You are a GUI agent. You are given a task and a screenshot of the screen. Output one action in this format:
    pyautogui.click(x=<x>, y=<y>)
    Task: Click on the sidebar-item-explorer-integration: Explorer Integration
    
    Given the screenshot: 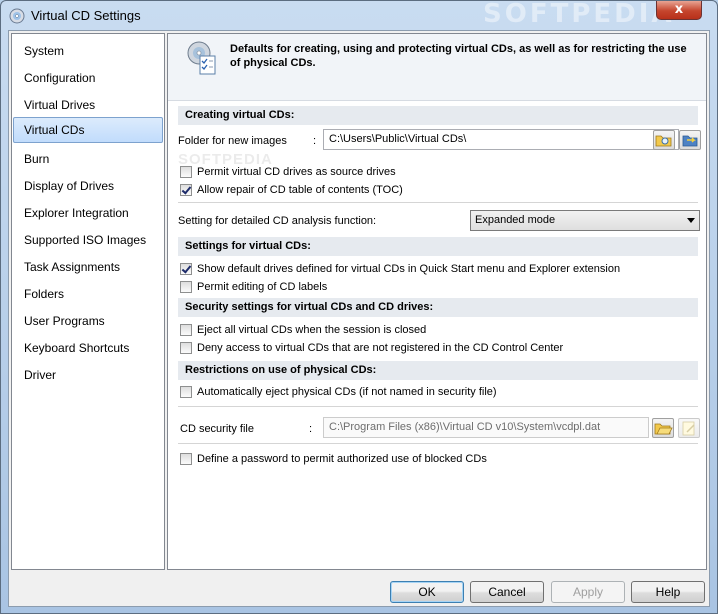 What is the action you would take?
    pyautogui.click(x=88, y=213)
    